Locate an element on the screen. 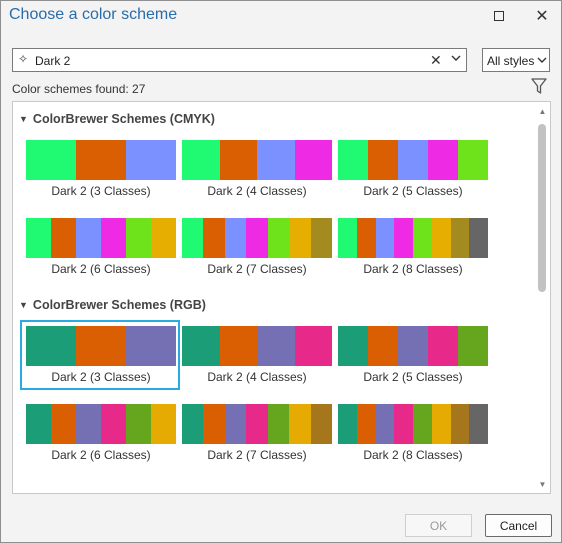  cancel-button: Cancel is located at coordinates (518, 525).